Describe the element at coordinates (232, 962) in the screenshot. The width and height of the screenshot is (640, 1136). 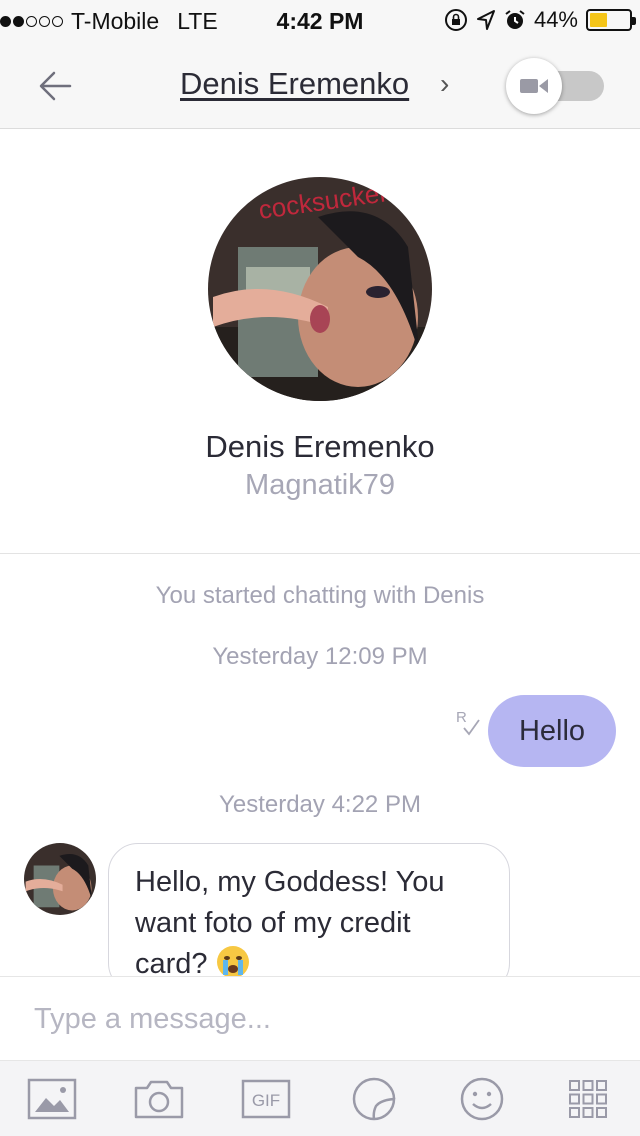
I see `crying-face-emoji` at that location.